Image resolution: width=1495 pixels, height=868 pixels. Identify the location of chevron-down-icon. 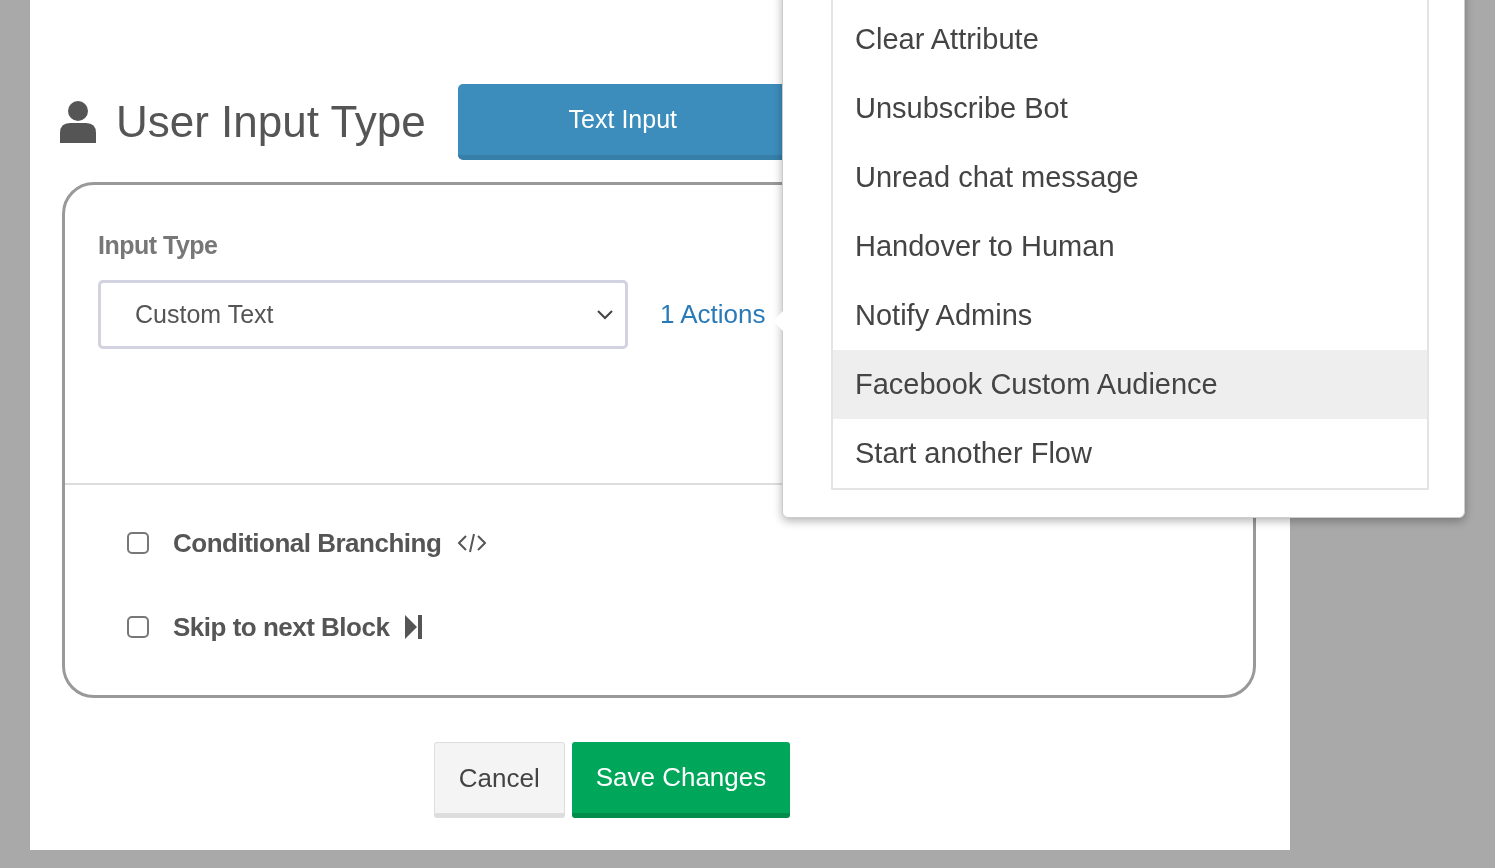
(605, 314).